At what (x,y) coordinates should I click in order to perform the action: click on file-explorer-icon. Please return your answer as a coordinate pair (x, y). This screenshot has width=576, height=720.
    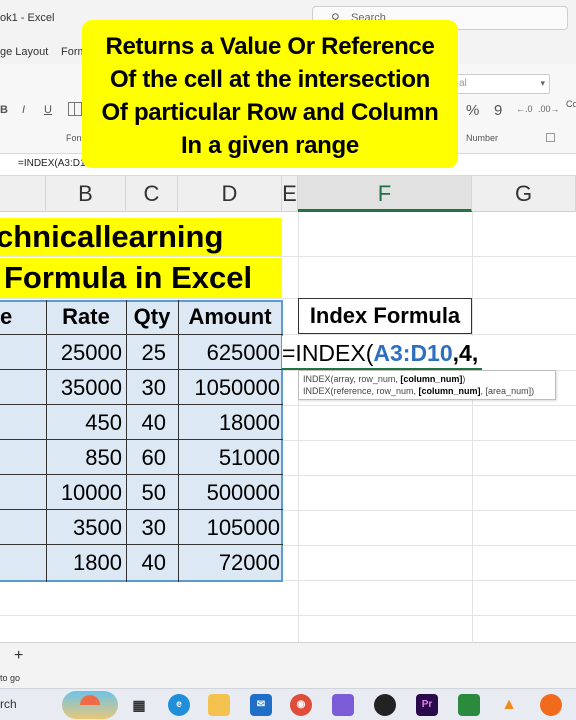
    Looking at the image, I should click on (219, 705).